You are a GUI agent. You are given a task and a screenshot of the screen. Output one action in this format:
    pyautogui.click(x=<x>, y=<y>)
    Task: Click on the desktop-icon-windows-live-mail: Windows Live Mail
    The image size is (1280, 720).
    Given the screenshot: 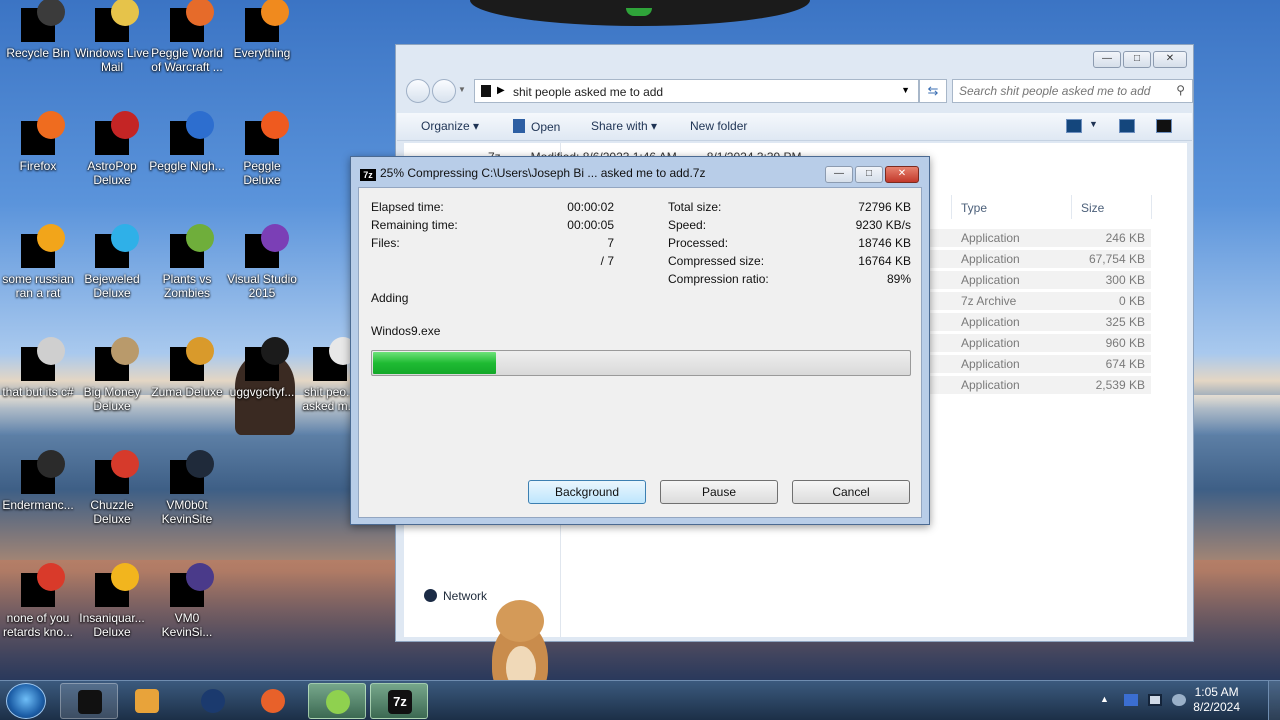 What is the action you would take?
    pyautogui.click(x=112, y=37)
    